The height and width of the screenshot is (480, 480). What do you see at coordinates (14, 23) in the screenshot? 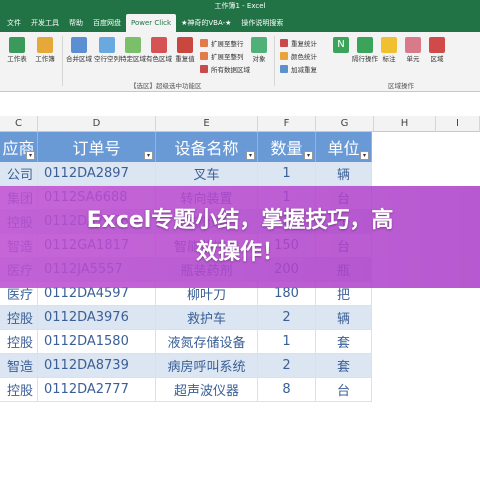
I see `tab-file: 文件` at bounding box center [14, 23].